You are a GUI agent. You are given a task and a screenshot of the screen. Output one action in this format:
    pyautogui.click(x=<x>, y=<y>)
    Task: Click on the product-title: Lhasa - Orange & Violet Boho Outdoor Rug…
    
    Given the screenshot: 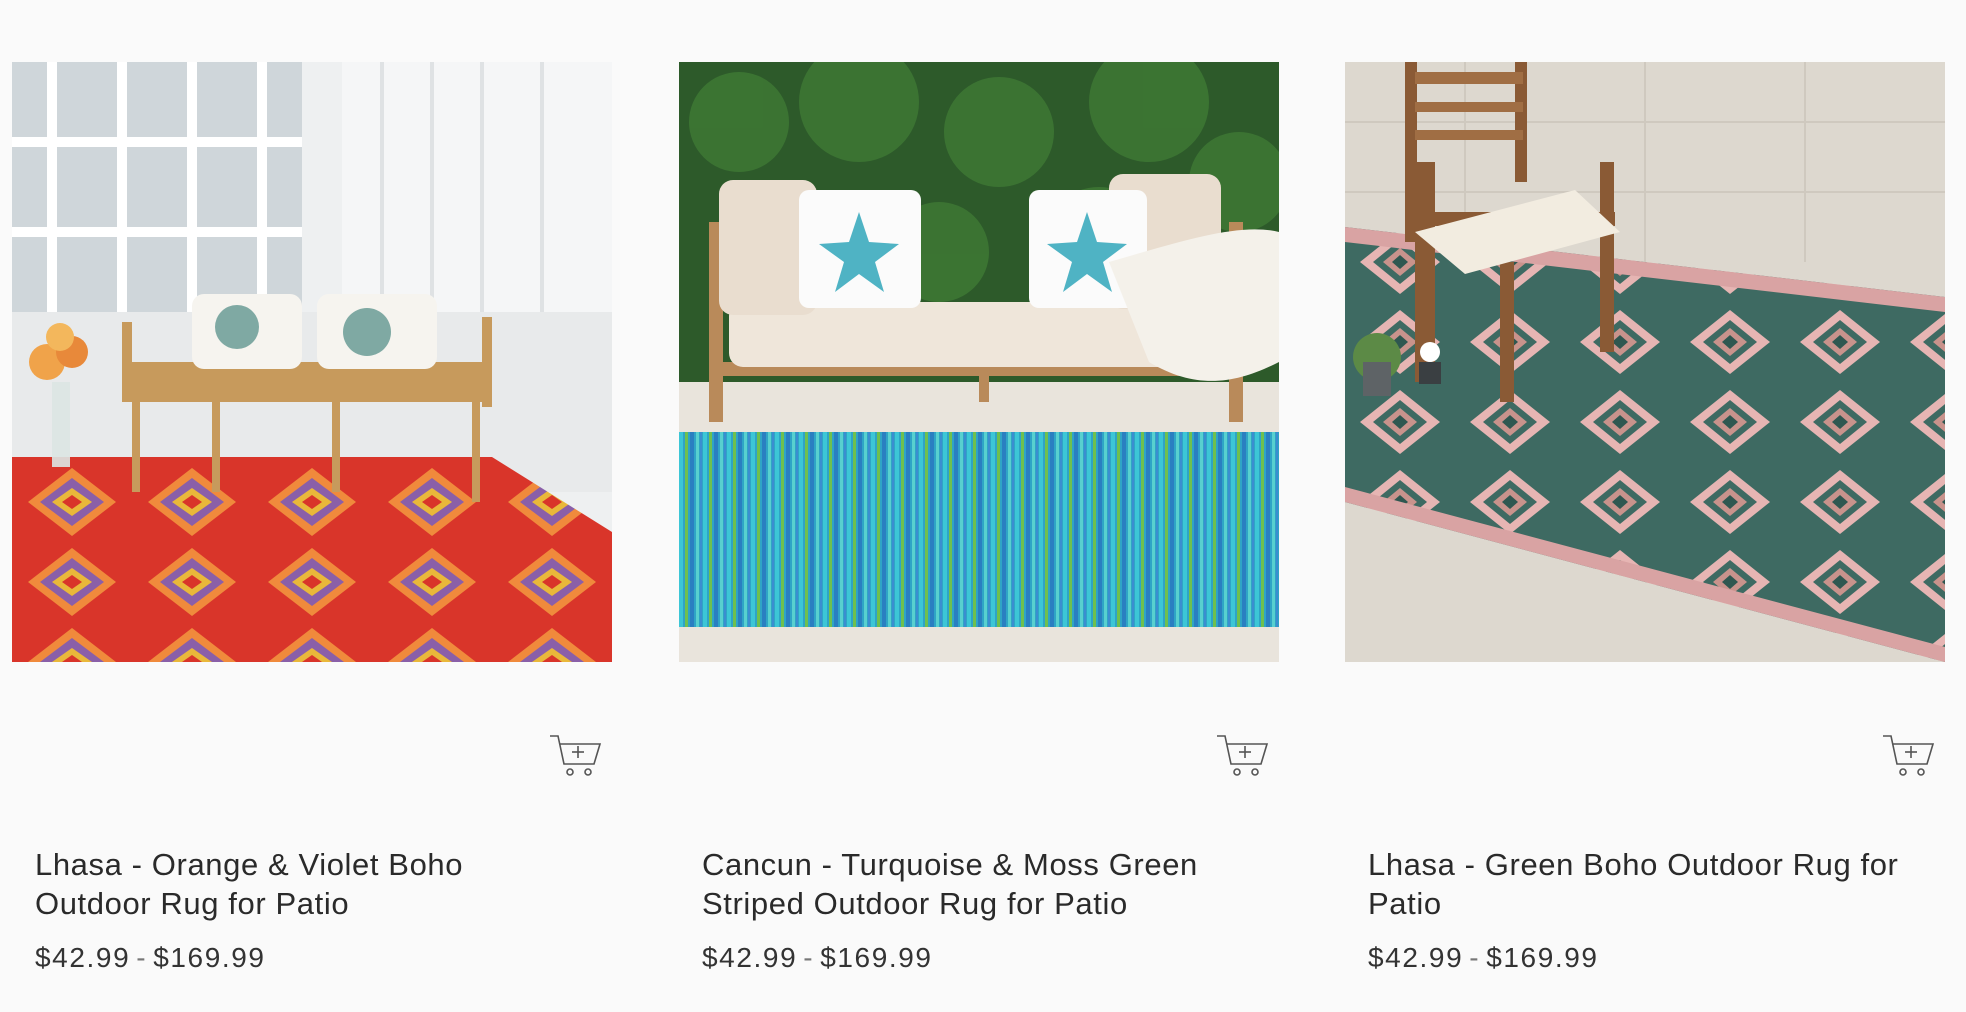 What is the action you would take?
    pyautogui.click(x=305, y=884)
    